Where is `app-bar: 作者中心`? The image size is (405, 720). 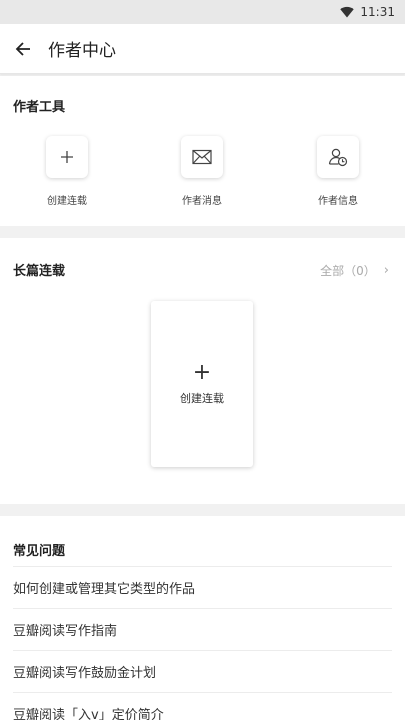
app-bar: 作者中心 is located at coordinates (202, 49).